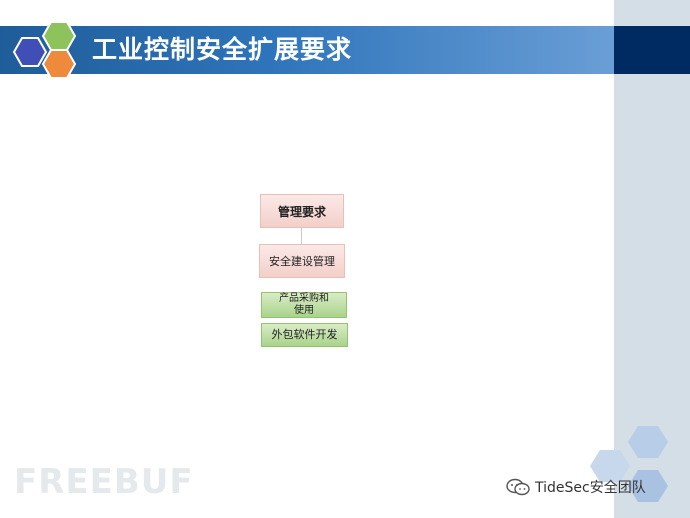 The image size is (690, 518). I want to click on tree-root-node: 管理要求, so click(302, 211).